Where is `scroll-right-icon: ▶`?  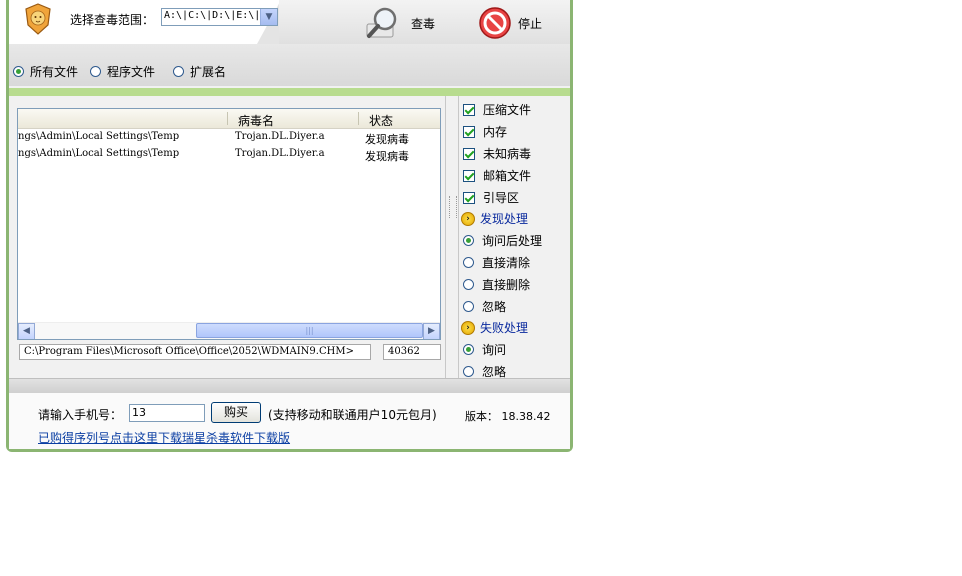
scroll-right-icon: ▶ is located at coordinates (431, 331).